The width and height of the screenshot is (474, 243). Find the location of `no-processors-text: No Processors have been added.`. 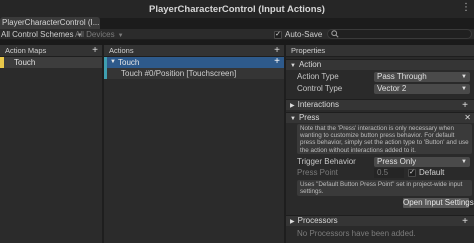

no-processors-text: No Processors have been added. is located at coordinates (356, 233).